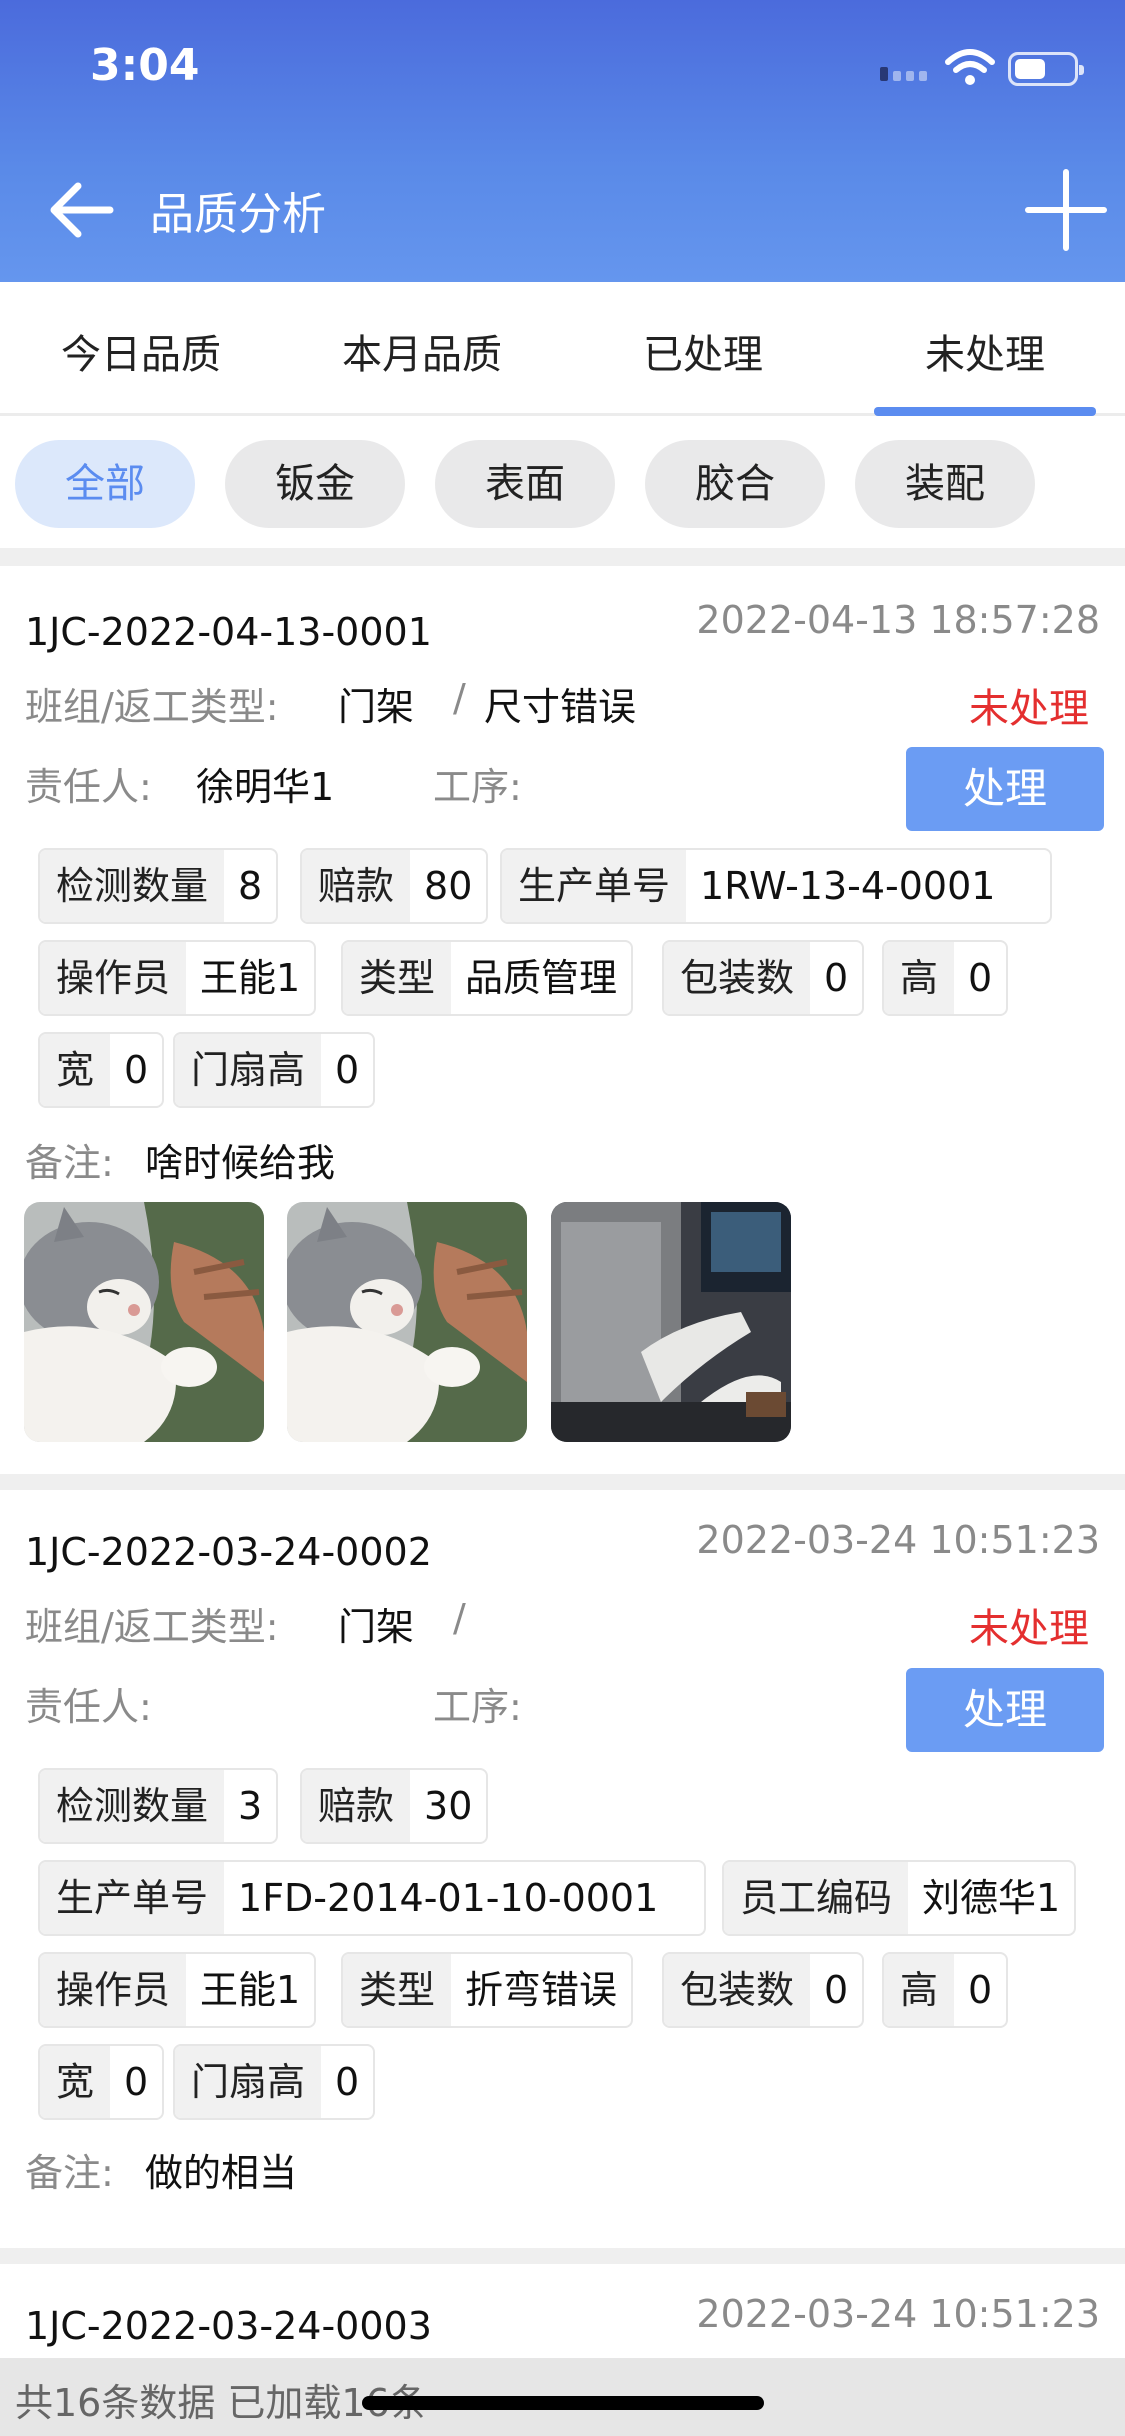 This screenshot has width=1125, height=2436. I want to click on back-arrow-icon, so click(83, 210).